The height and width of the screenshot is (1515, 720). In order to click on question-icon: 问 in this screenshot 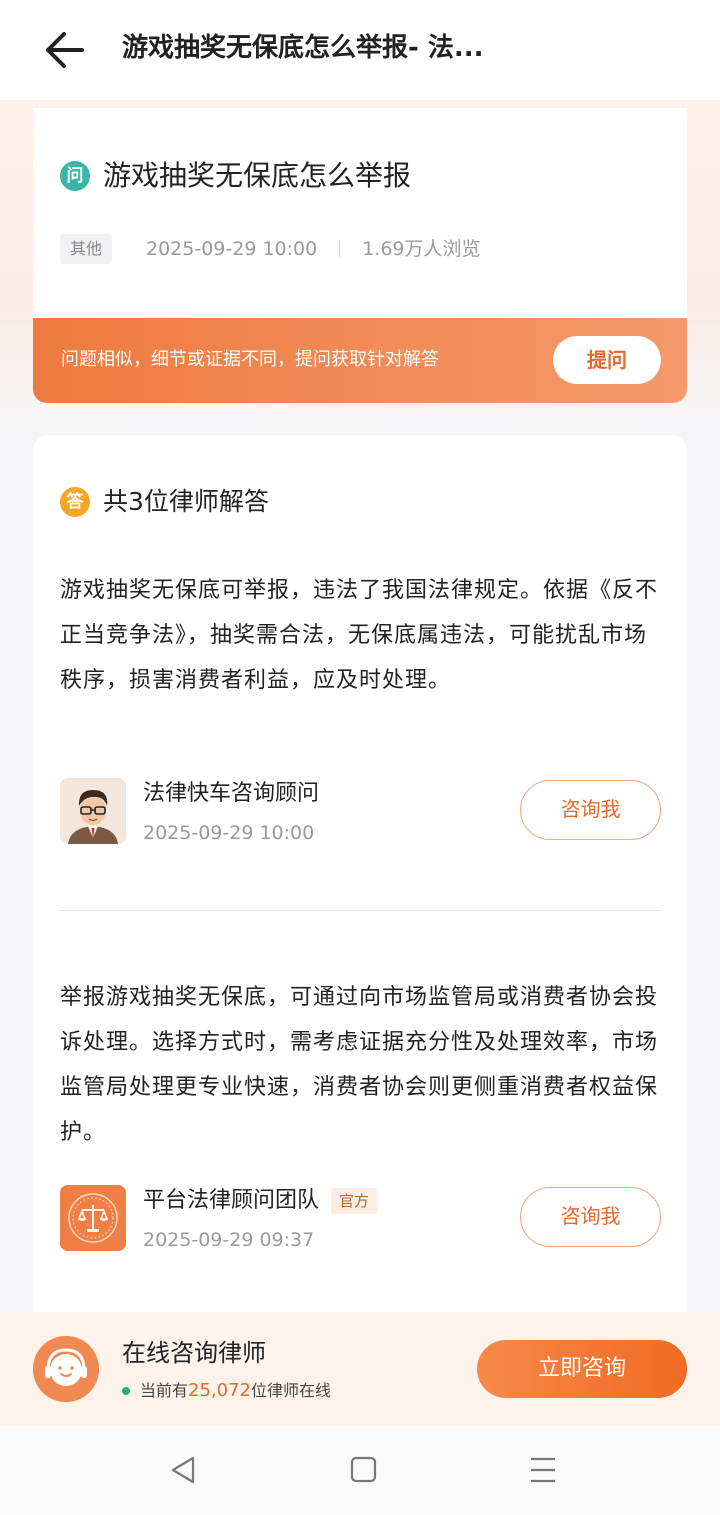, I will do `click(75, 176)`.